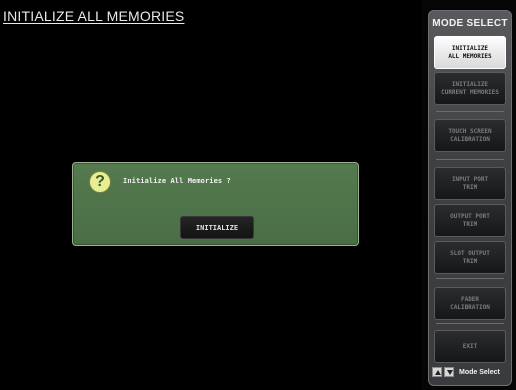 Image resolution: width=516 pixels, height=390 pixels. What do you see at coordinates (217, 227) in the screenshot?
I see `initialize-button: INITIALIZE` at bounding box center [217, 227].